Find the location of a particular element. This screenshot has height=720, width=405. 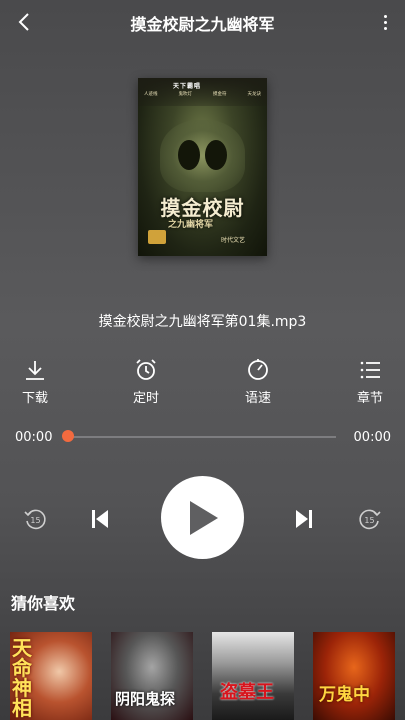

rewind-seconds: 15 is located at coordinates (35, 520).